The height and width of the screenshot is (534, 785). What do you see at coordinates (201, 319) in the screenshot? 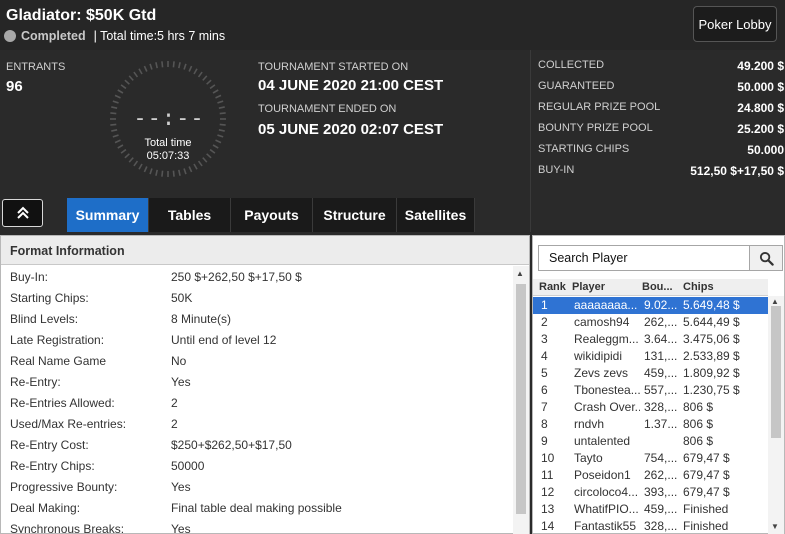
I see `format-value: 8 Minute(s)` at bounding box center [201, 319].